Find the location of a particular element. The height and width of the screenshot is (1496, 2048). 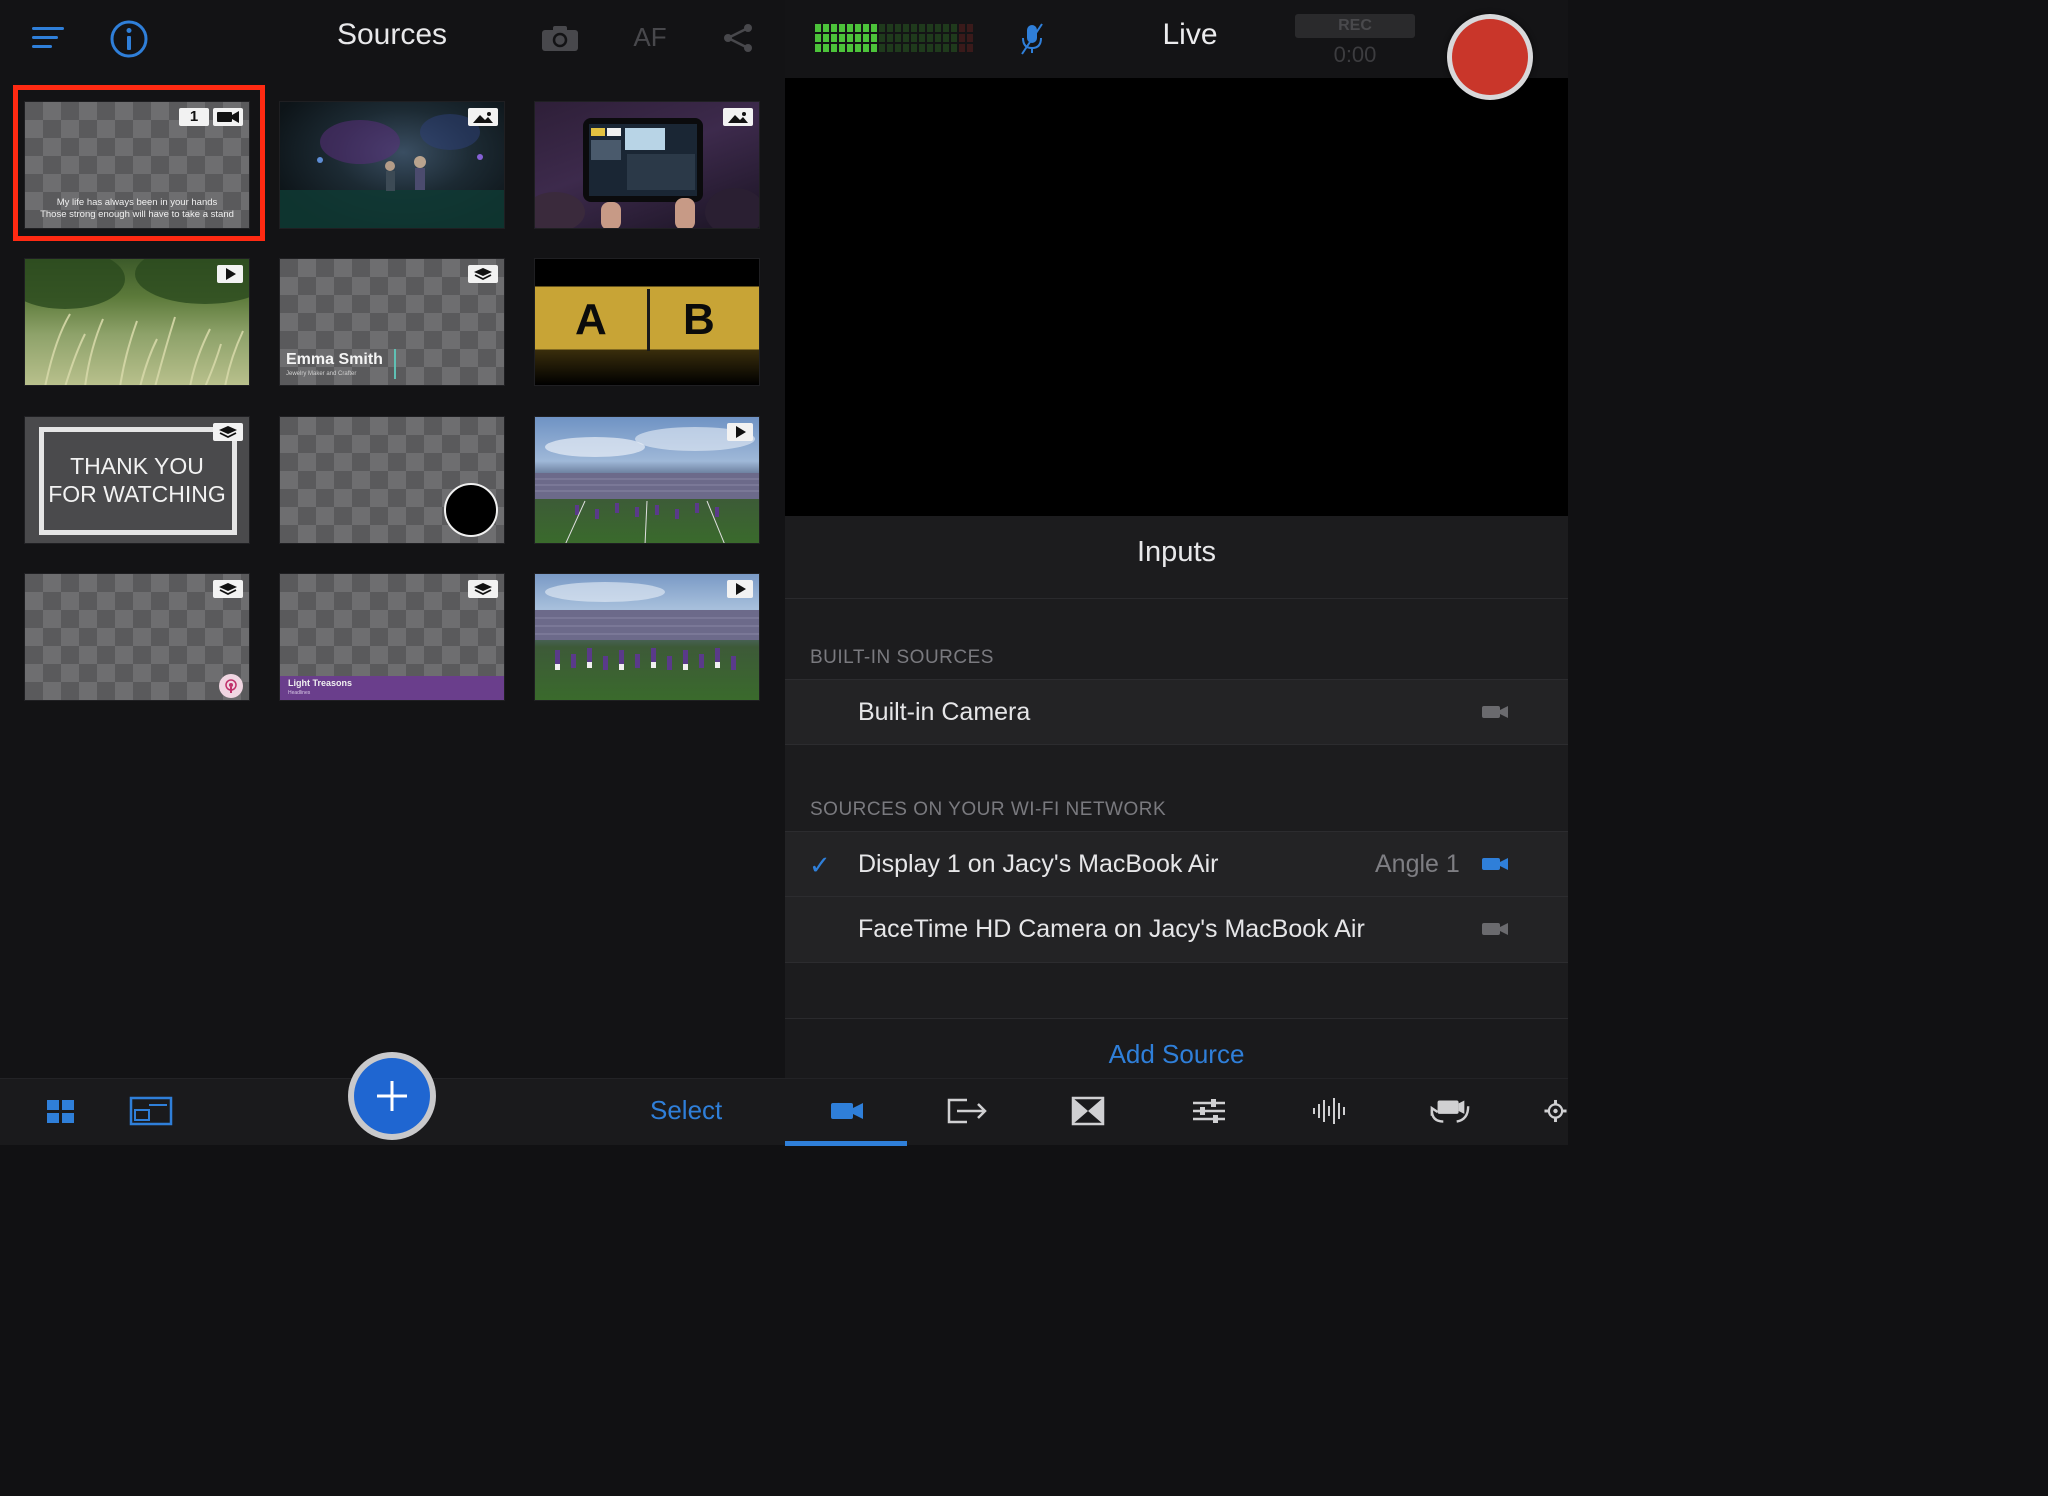

circle-logo-overlay is located at coordinates (471, 510).